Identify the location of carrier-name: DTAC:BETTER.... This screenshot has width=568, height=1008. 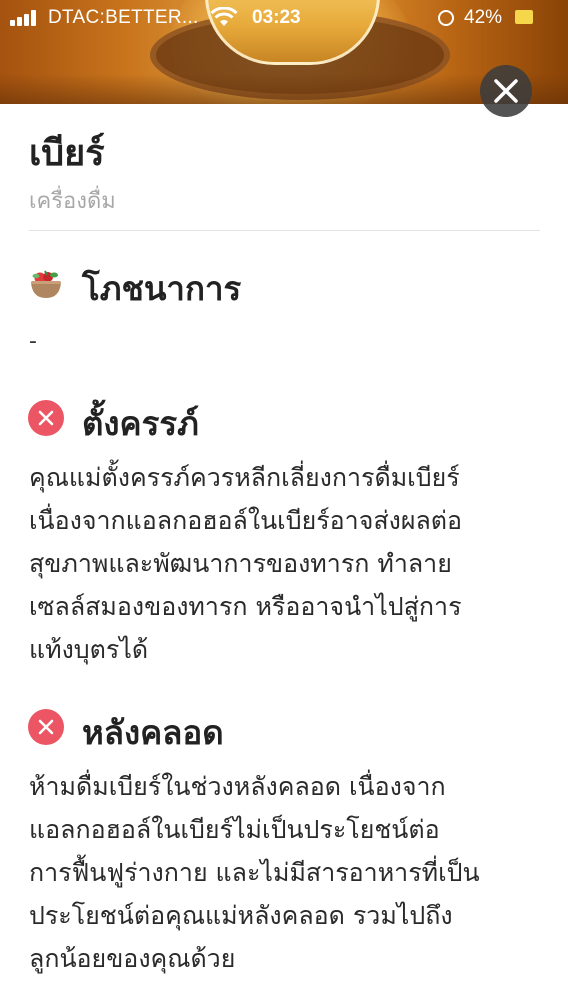
(123, 17).